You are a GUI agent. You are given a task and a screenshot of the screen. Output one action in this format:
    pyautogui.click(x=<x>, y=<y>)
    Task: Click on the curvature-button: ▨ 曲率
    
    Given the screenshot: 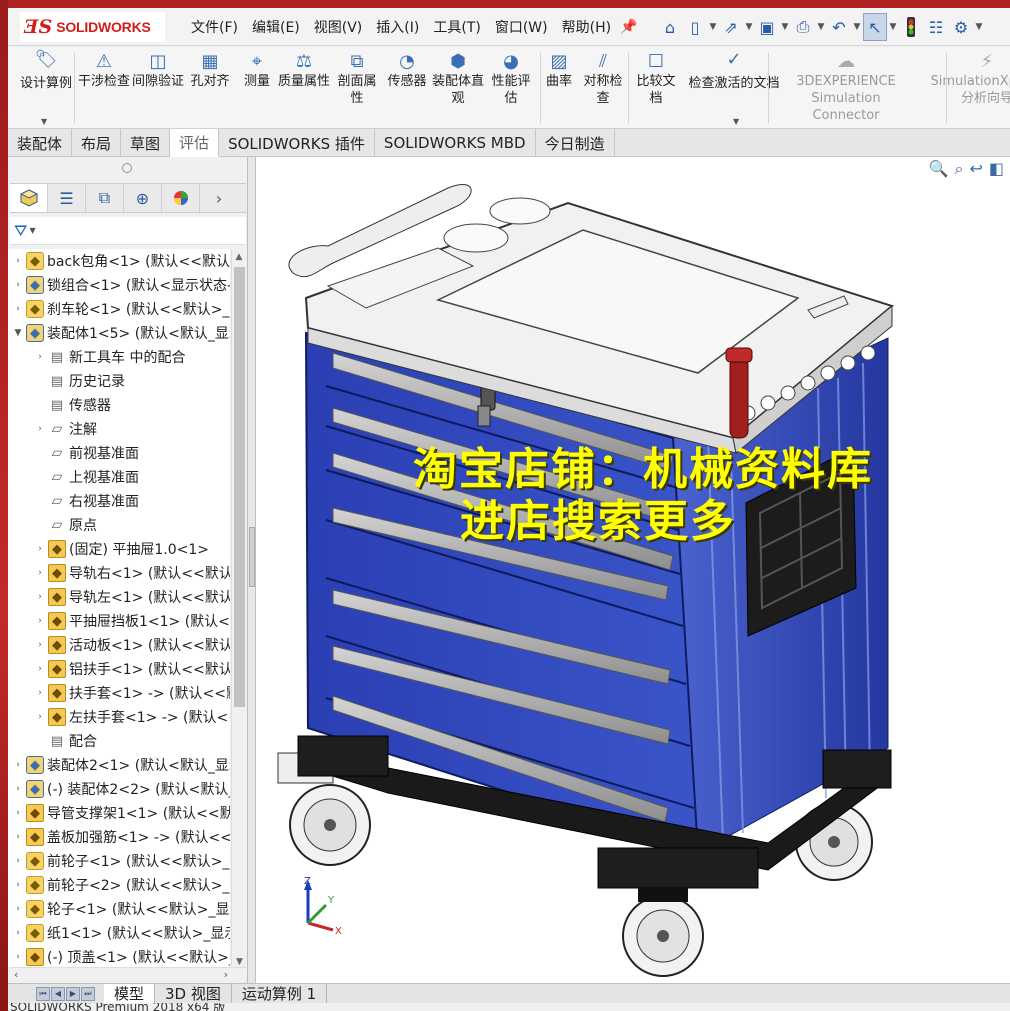 What is the action you would take?
    pyautogui.click(x=559, y=70)
    